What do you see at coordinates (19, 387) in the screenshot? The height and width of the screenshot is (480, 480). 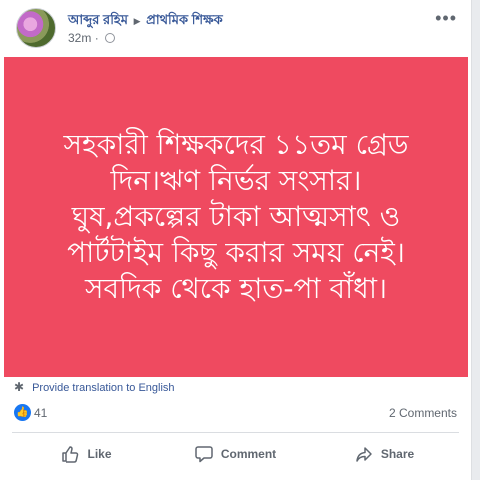 I see `gear-icon: ✱` at bounding box center [19, 387].